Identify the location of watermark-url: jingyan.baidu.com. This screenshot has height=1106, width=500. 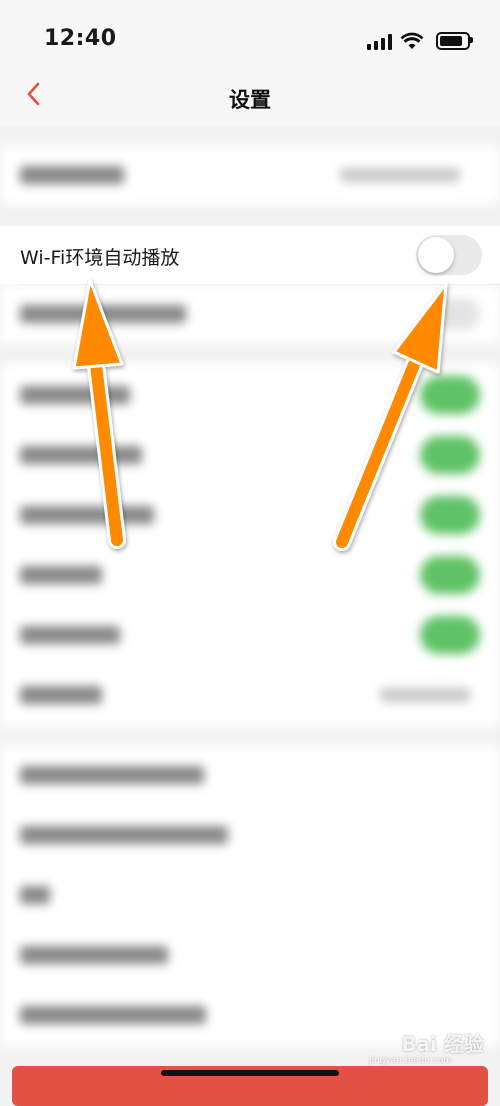
(410, 1061).